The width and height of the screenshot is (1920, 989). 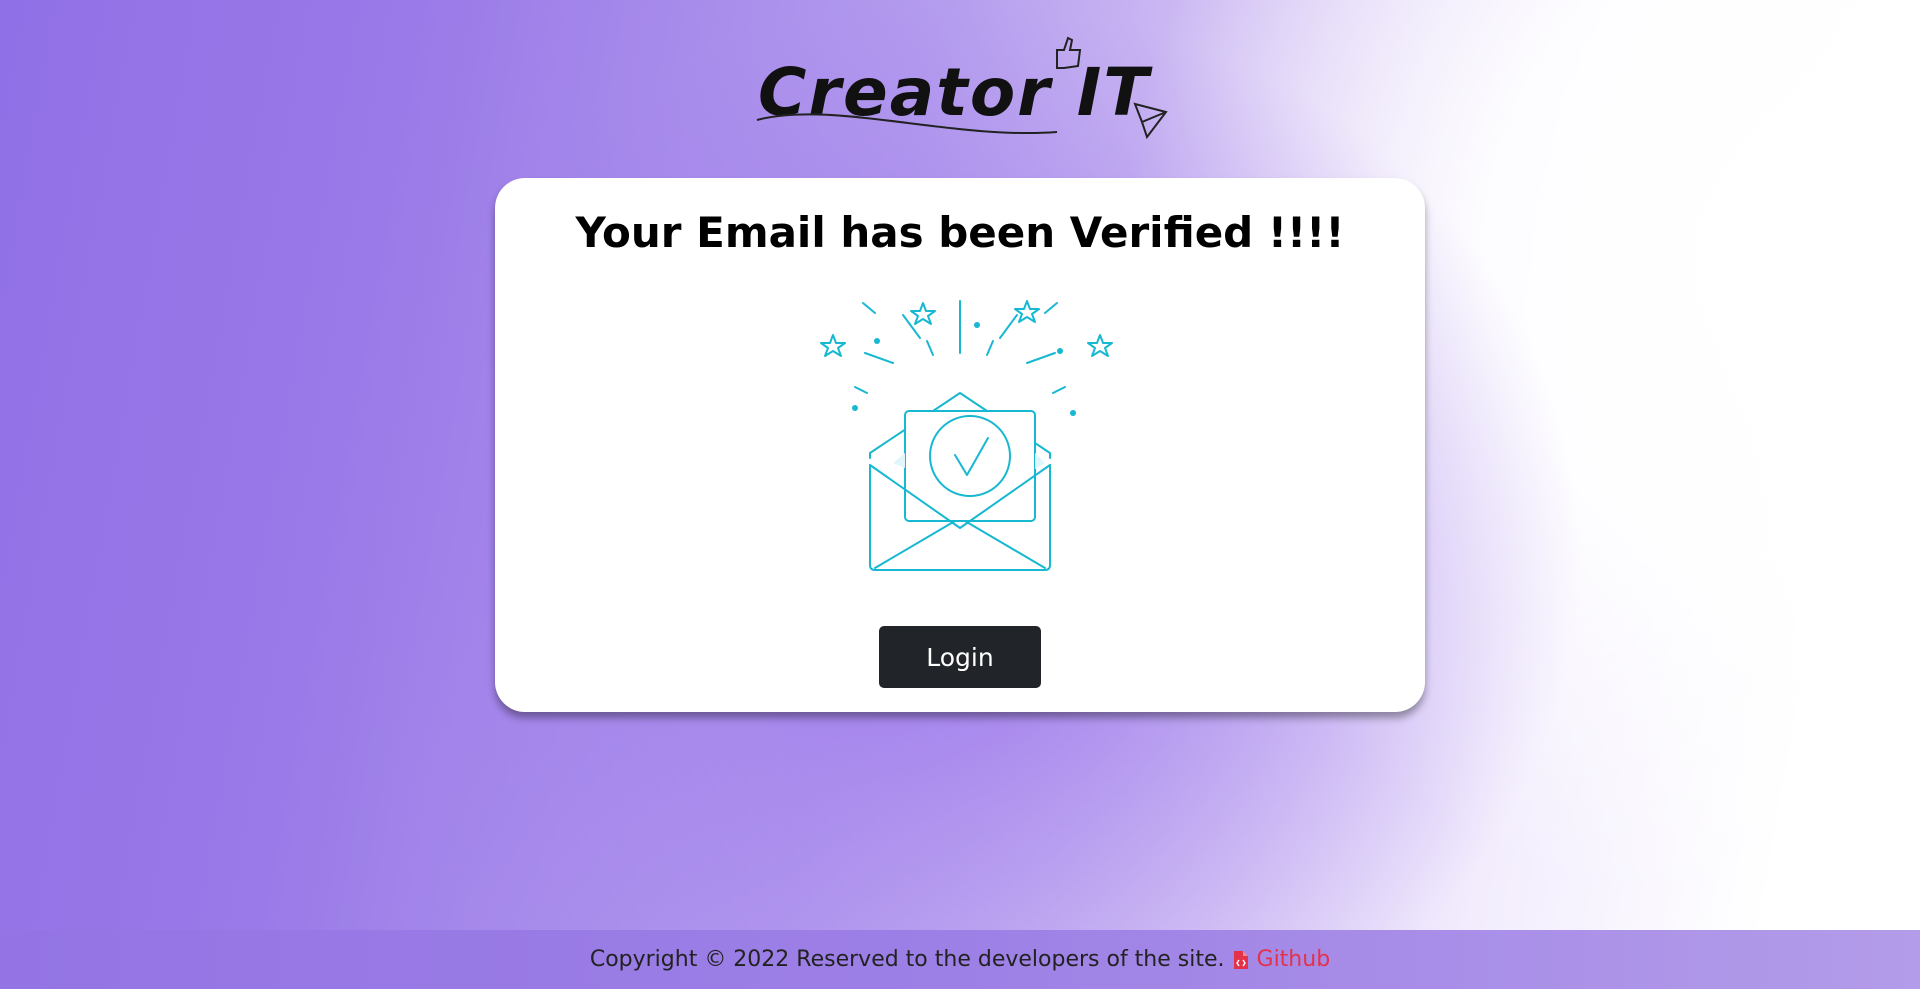 What do you see at coordinates (960, 232) in the screenshot?
I see `page-title: Your Email has been Verified !!!!` at bounding box center [960, 232].